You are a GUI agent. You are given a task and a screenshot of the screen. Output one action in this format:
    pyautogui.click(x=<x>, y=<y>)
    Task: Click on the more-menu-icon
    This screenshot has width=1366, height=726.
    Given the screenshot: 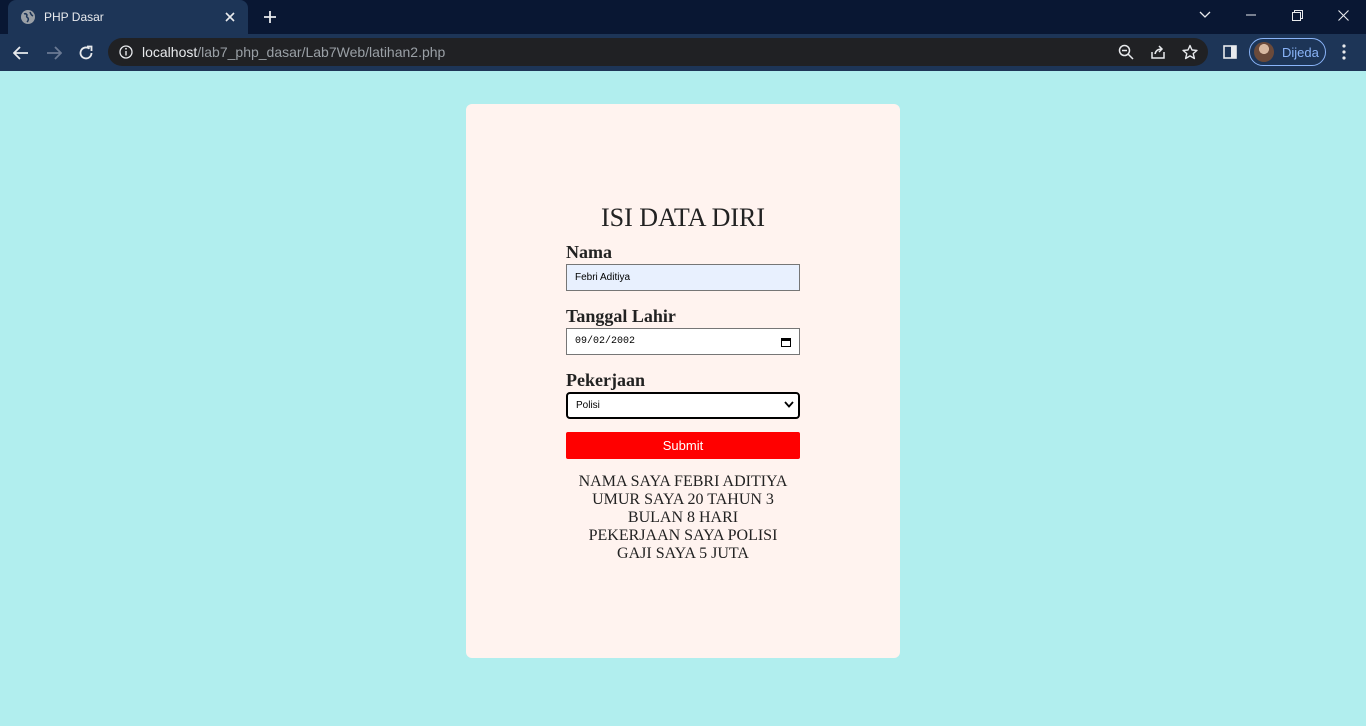 What is the action you would take?
    pyautogui.click(x=1344, y=52)
    